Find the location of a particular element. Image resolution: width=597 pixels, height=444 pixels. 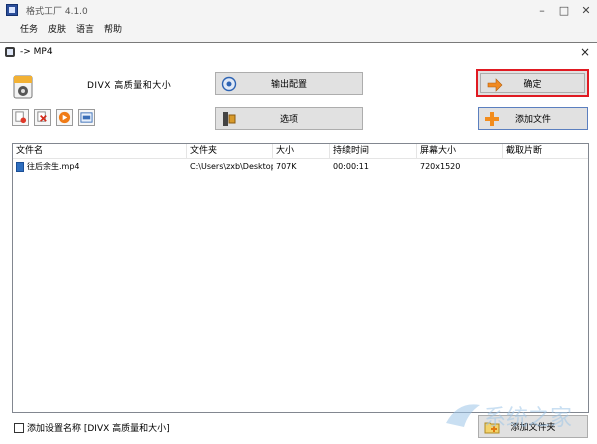

profile-name: DIVX 高质量和大小 is located at coordinates (129, 86).